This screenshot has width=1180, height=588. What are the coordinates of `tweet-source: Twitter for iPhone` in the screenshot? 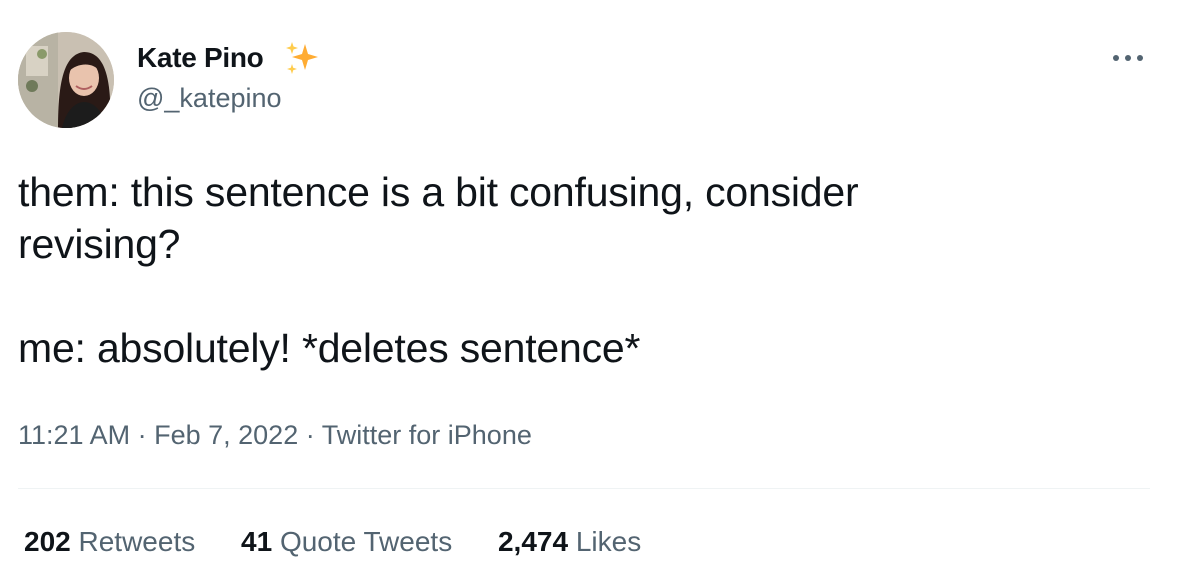 It's located at (427, 435).